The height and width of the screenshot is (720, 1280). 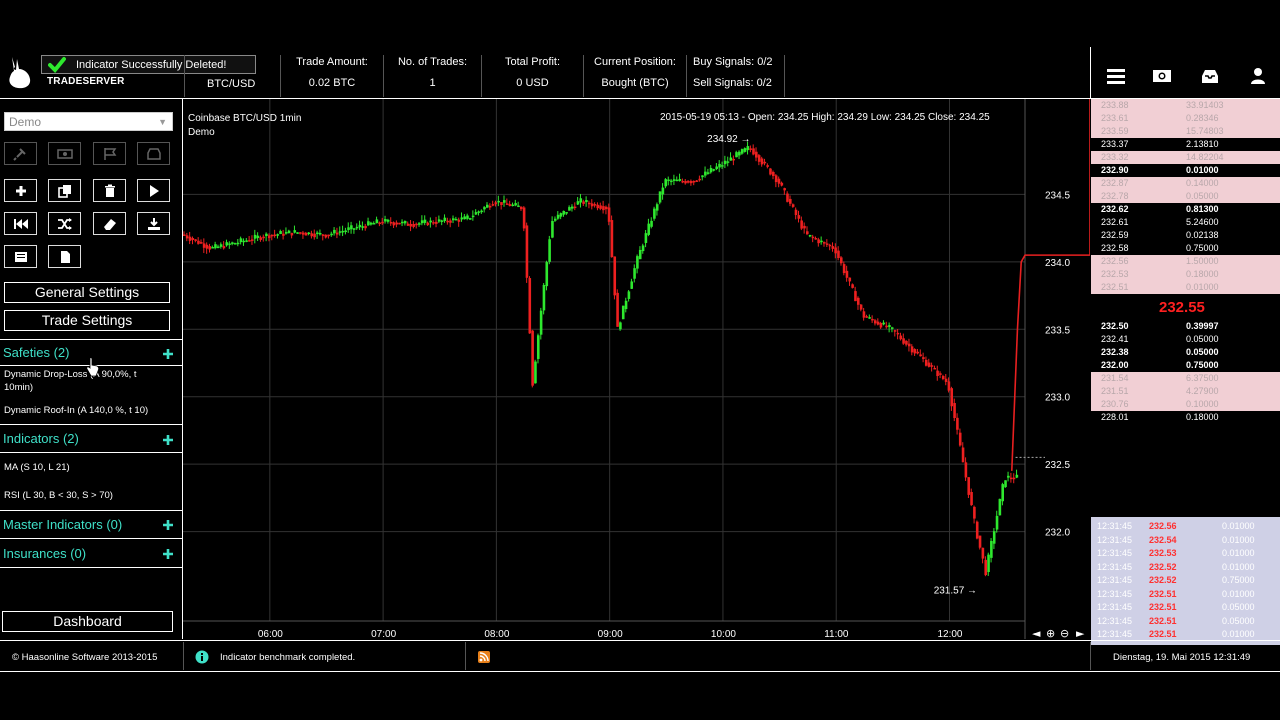 I want to click on inbox-button, so click(x=153, y=153).